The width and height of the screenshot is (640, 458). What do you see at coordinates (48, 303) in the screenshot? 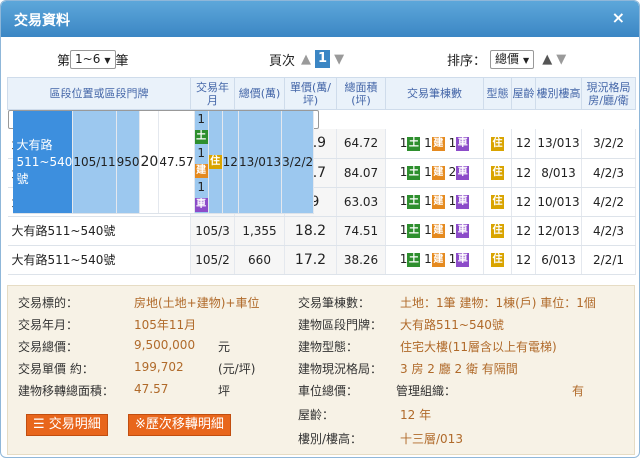
I see `target-label: 交易標的：` at bounding box center [48, 303].